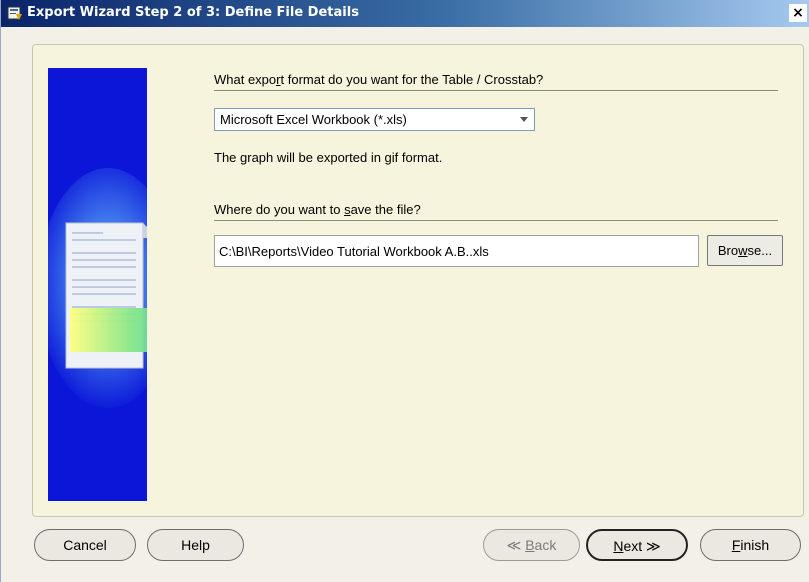 The width and height of the screenshot is (809, 582). Describe the element at coordinates (633, 546) in the screenshot. I see `next-label: ext` at that location.